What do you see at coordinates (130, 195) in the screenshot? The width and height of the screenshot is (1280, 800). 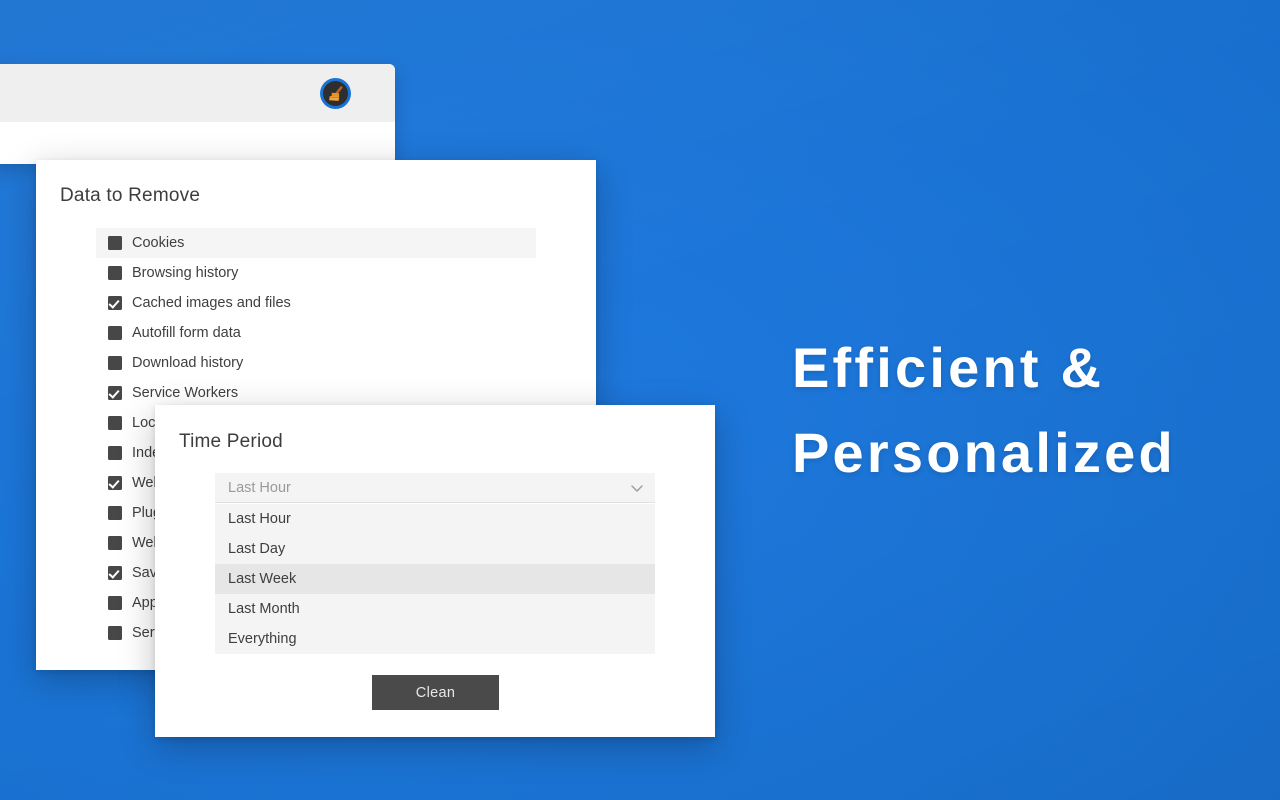 I see `data-dialog-title: Data to Remove` at bounding box center [130, 195].